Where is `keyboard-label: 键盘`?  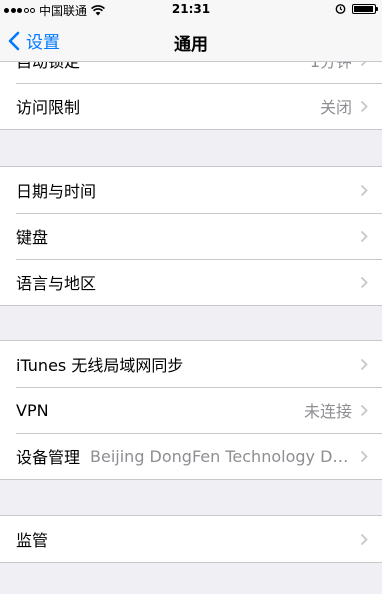
keyboard-label: 键盘 is located at coordinates (32, 237).